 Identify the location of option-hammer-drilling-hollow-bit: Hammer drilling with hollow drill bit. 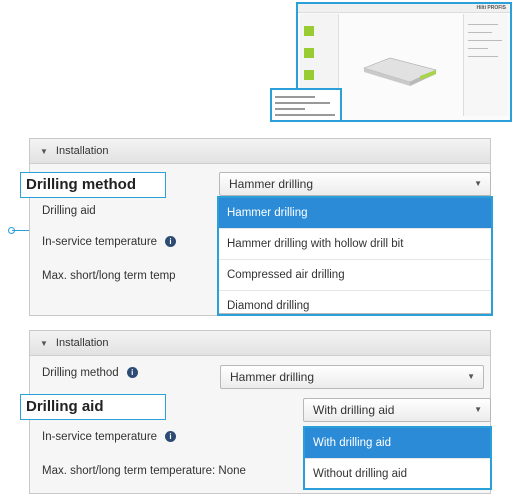
(355, 243).